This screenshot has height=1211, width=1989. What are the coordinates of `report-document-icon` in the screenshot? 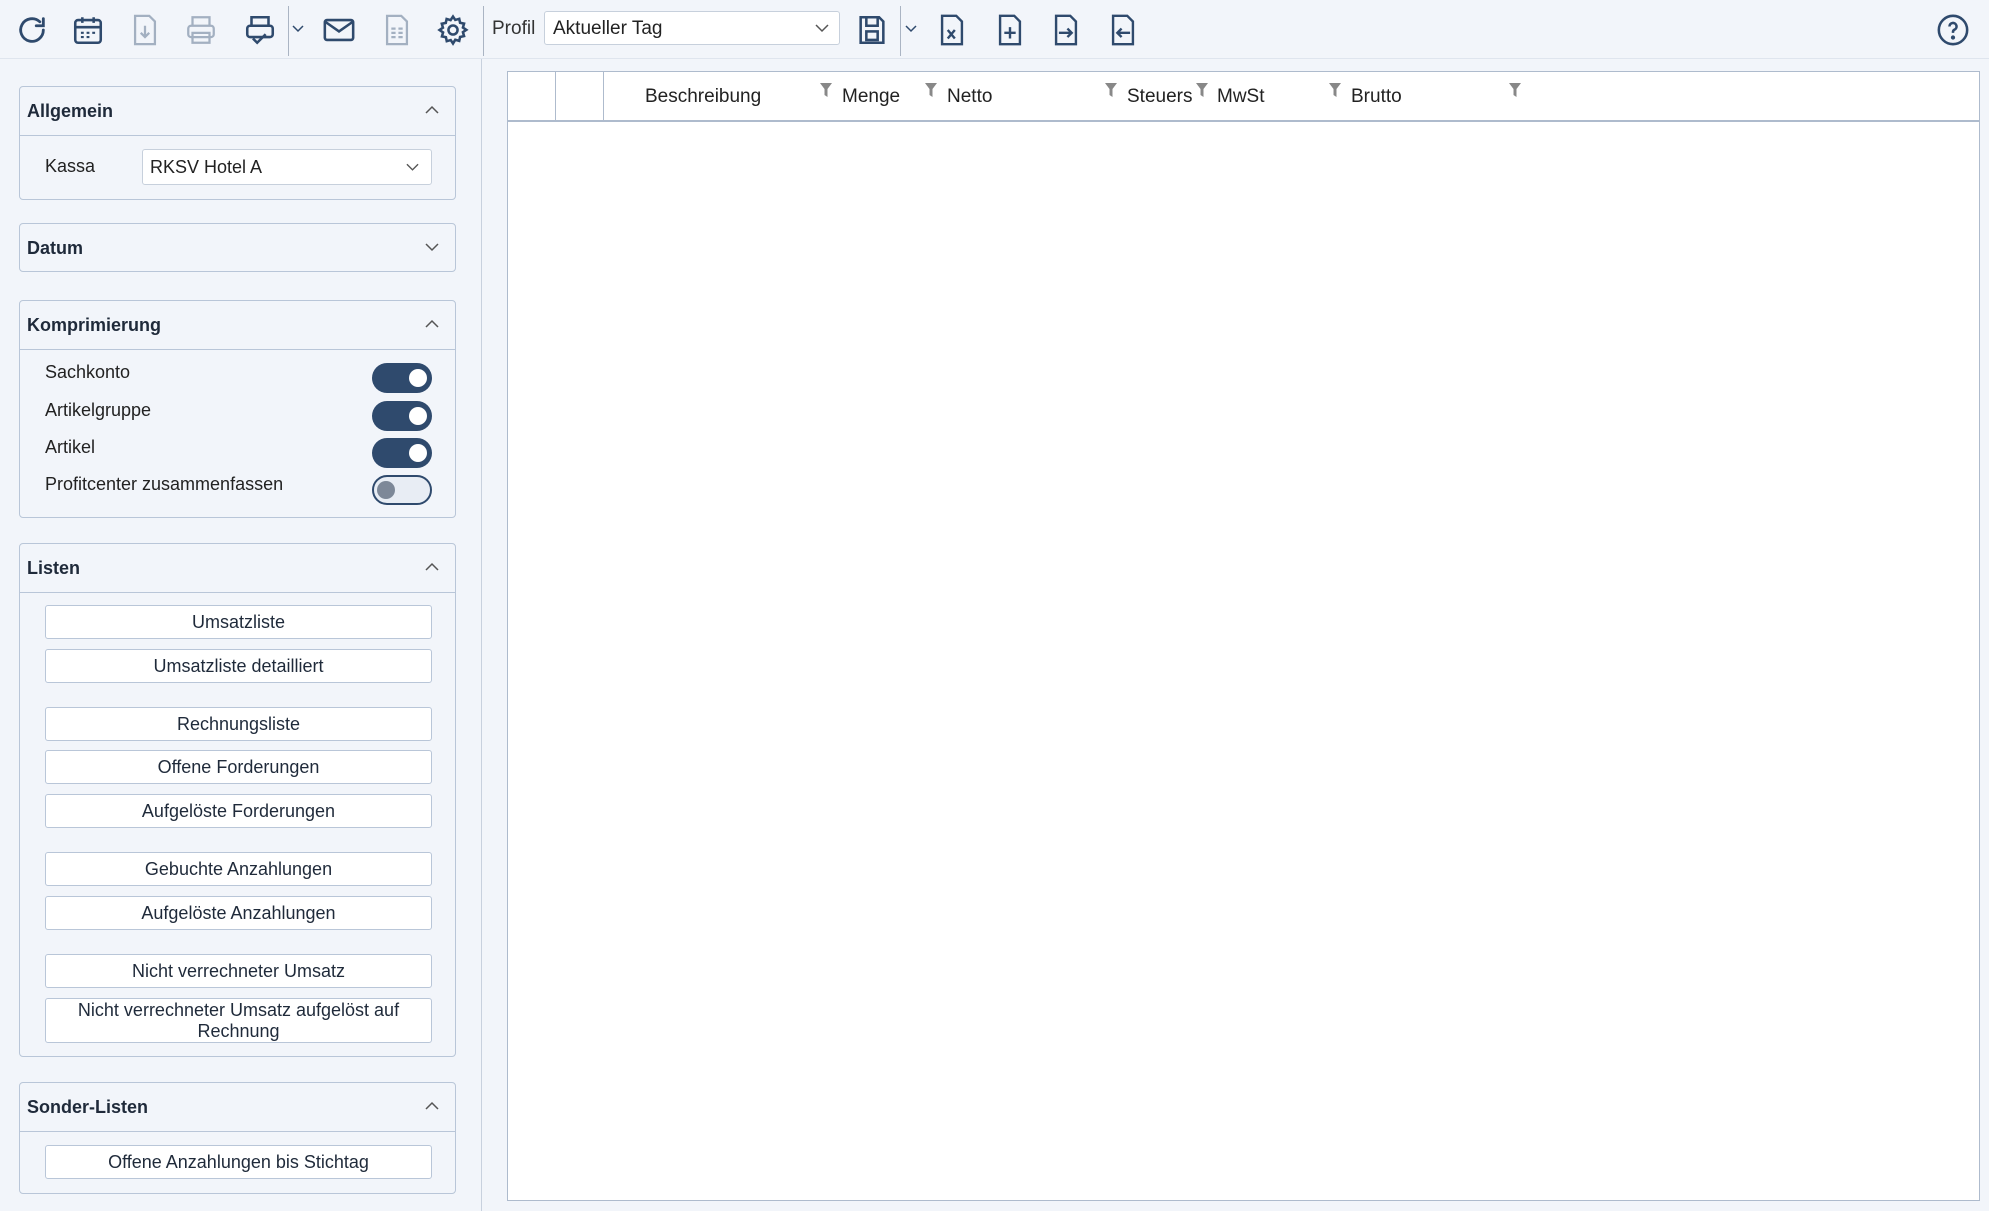 It's located at (397, 30).